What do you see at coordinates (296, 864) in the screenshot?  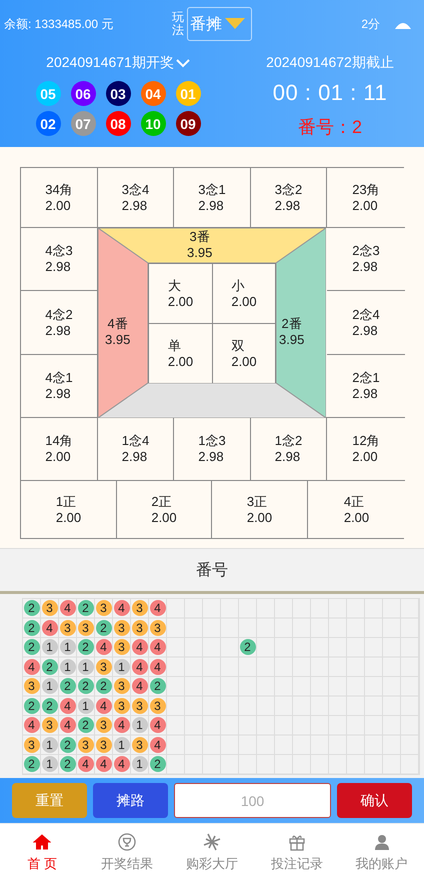 I see `tab-label: 投注记录` at bounding box center [296, 864].